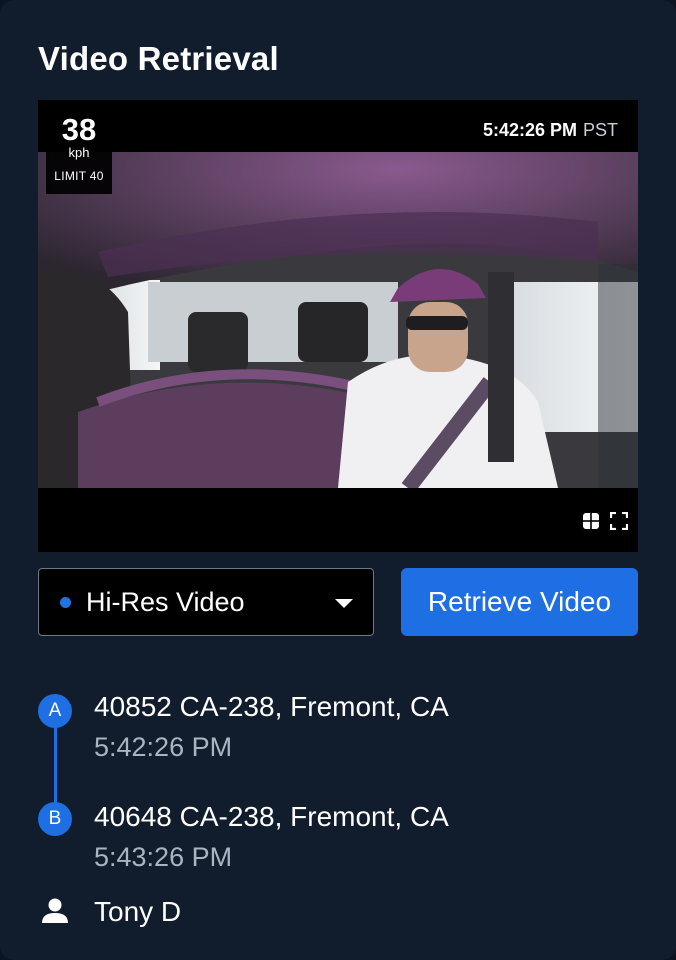 The image size is (676, 960). What do you see at coordinates (79, 129) in the screenshot?
I see `speed-value: 38` at bounding box center [79, 129].